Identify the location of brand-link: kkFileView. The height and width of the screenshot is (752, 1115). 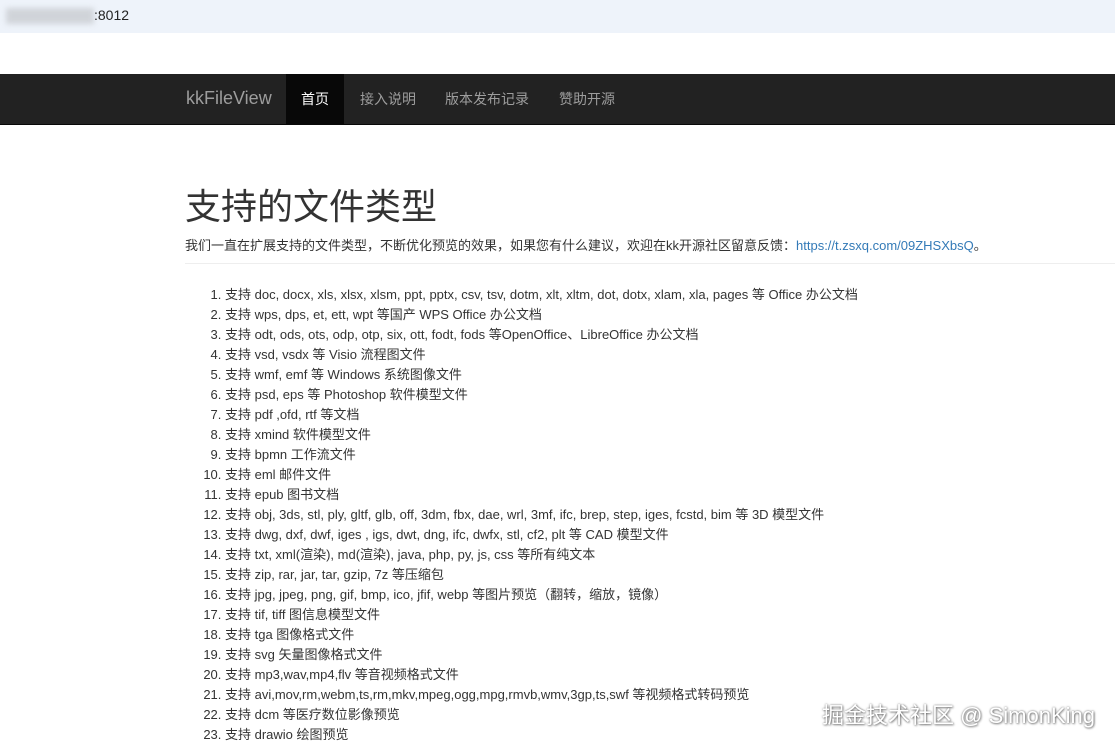
(229, 98).